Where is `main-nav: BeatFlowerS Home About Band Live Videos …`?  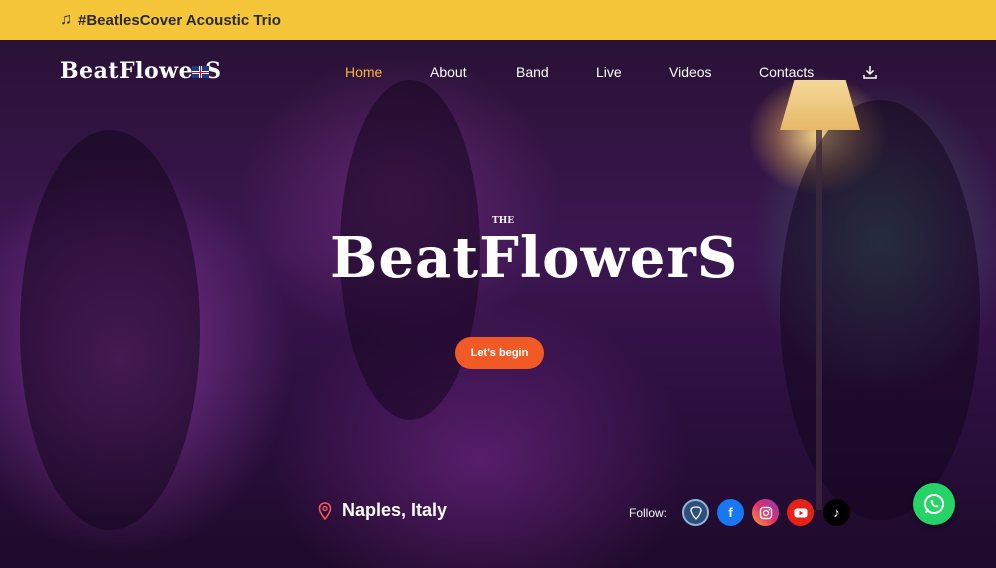 main-nav: BeatFlowerS Home About Band Live Videos … is located at coordinates (498, 74).